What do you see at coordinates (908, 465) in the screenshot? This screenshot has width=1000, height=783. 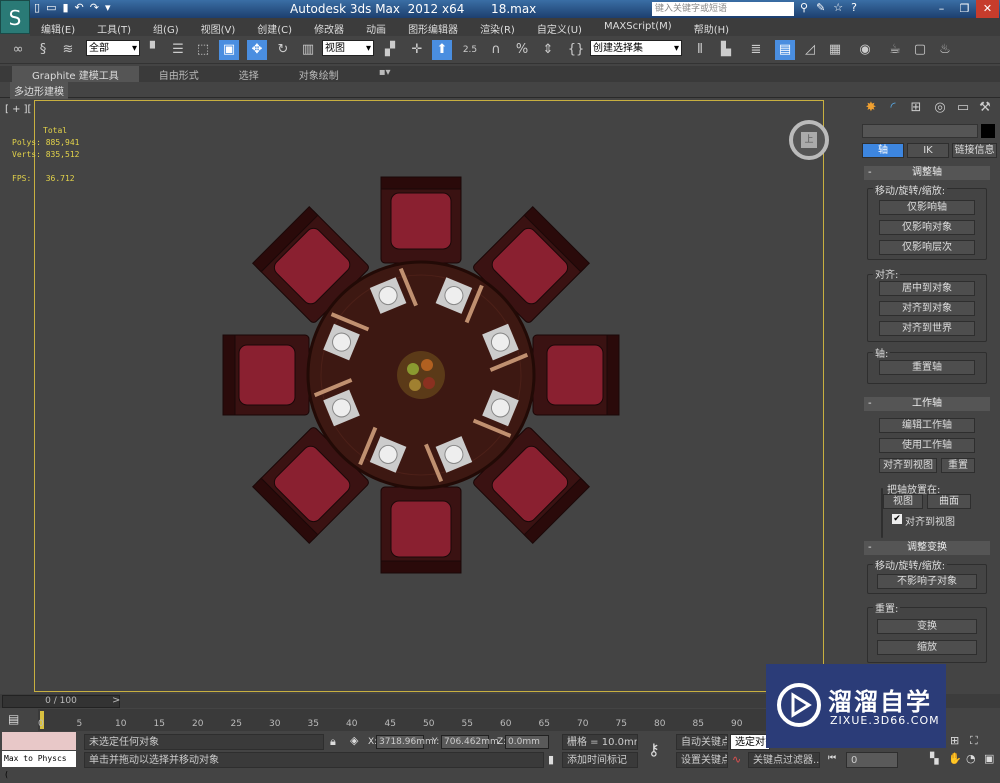 I see `align-to-view-button: 对齐到视图` at bounding box center [908, 465].